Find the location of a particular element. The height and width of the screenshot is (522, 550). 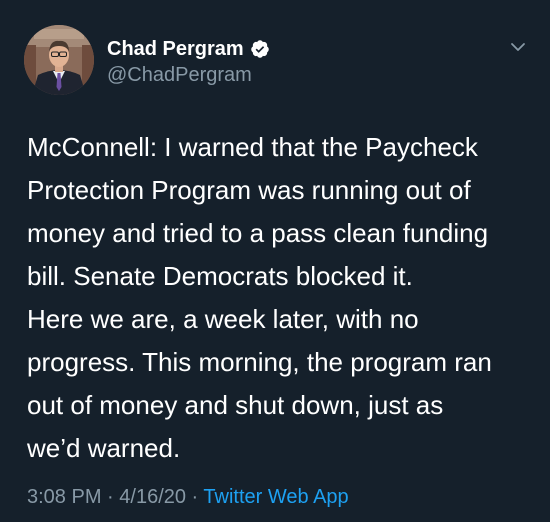

tweet-text-line: we’d warned. is located at coordinates (104, 448).